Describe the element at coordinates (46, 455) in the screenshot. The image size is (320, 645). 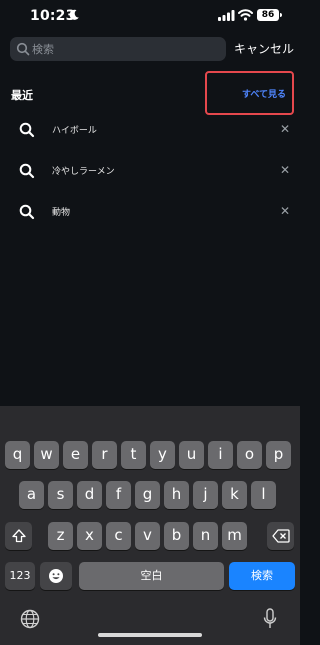
I see `key-w: w` at that location.